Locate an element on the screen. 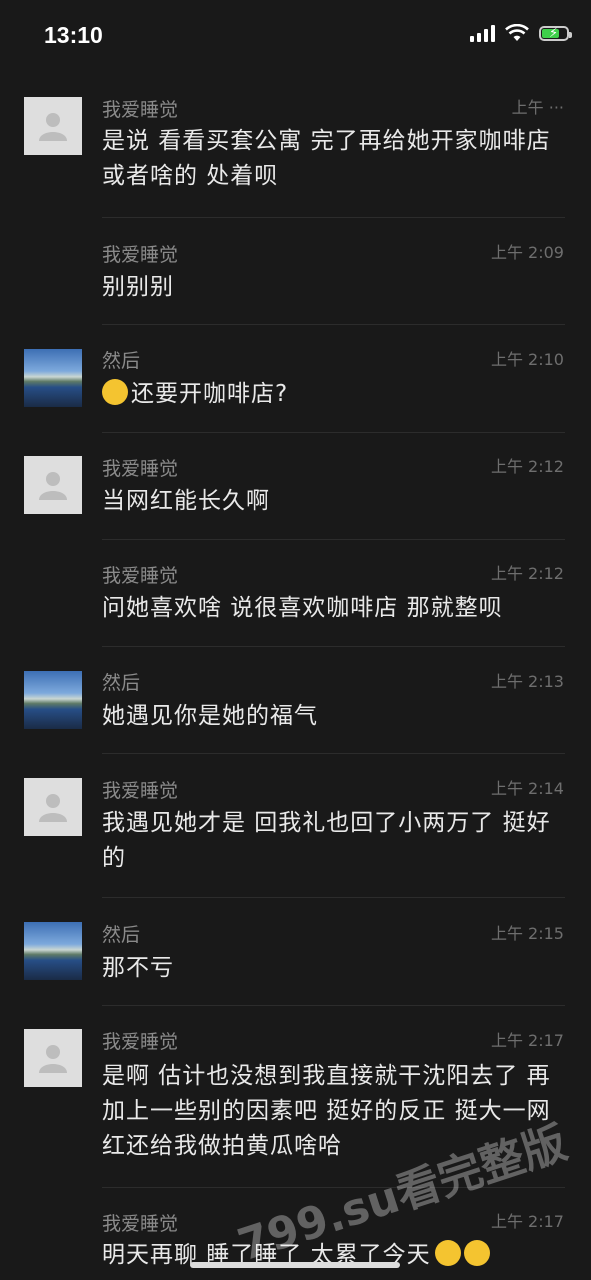  status-time: 13:10 is located at coordinates (73, 35).